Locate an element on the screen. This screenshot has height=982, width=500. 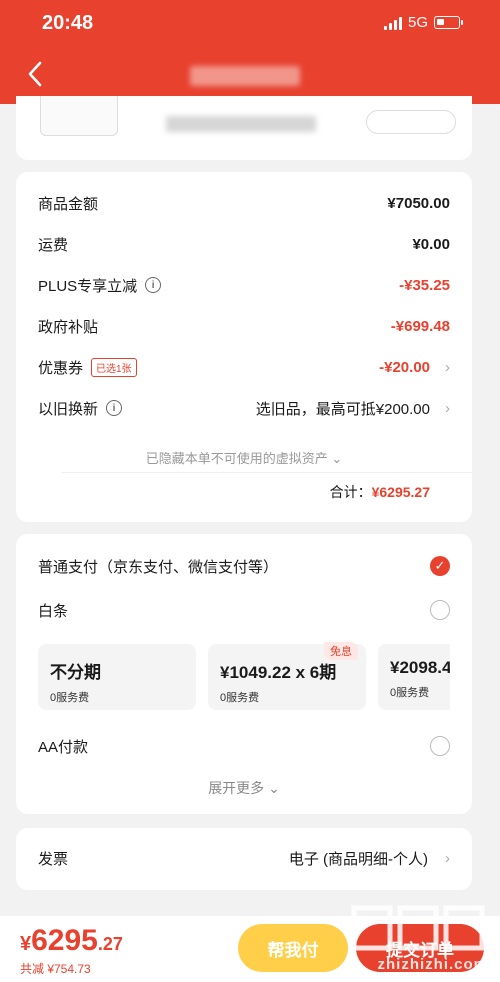
product-spec-blurred is located at coordinates (411, 122).